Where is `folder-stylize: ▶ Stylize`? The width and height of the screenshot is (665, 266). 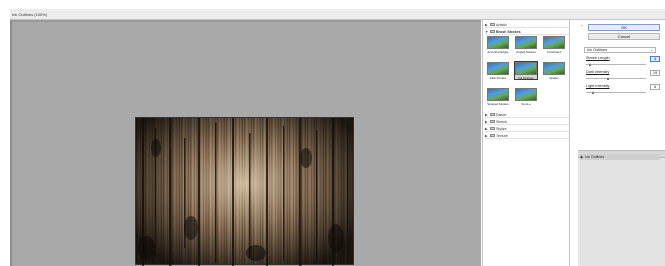
folder-stylize: ▶ Stylize is located at coordinates (527, 129).